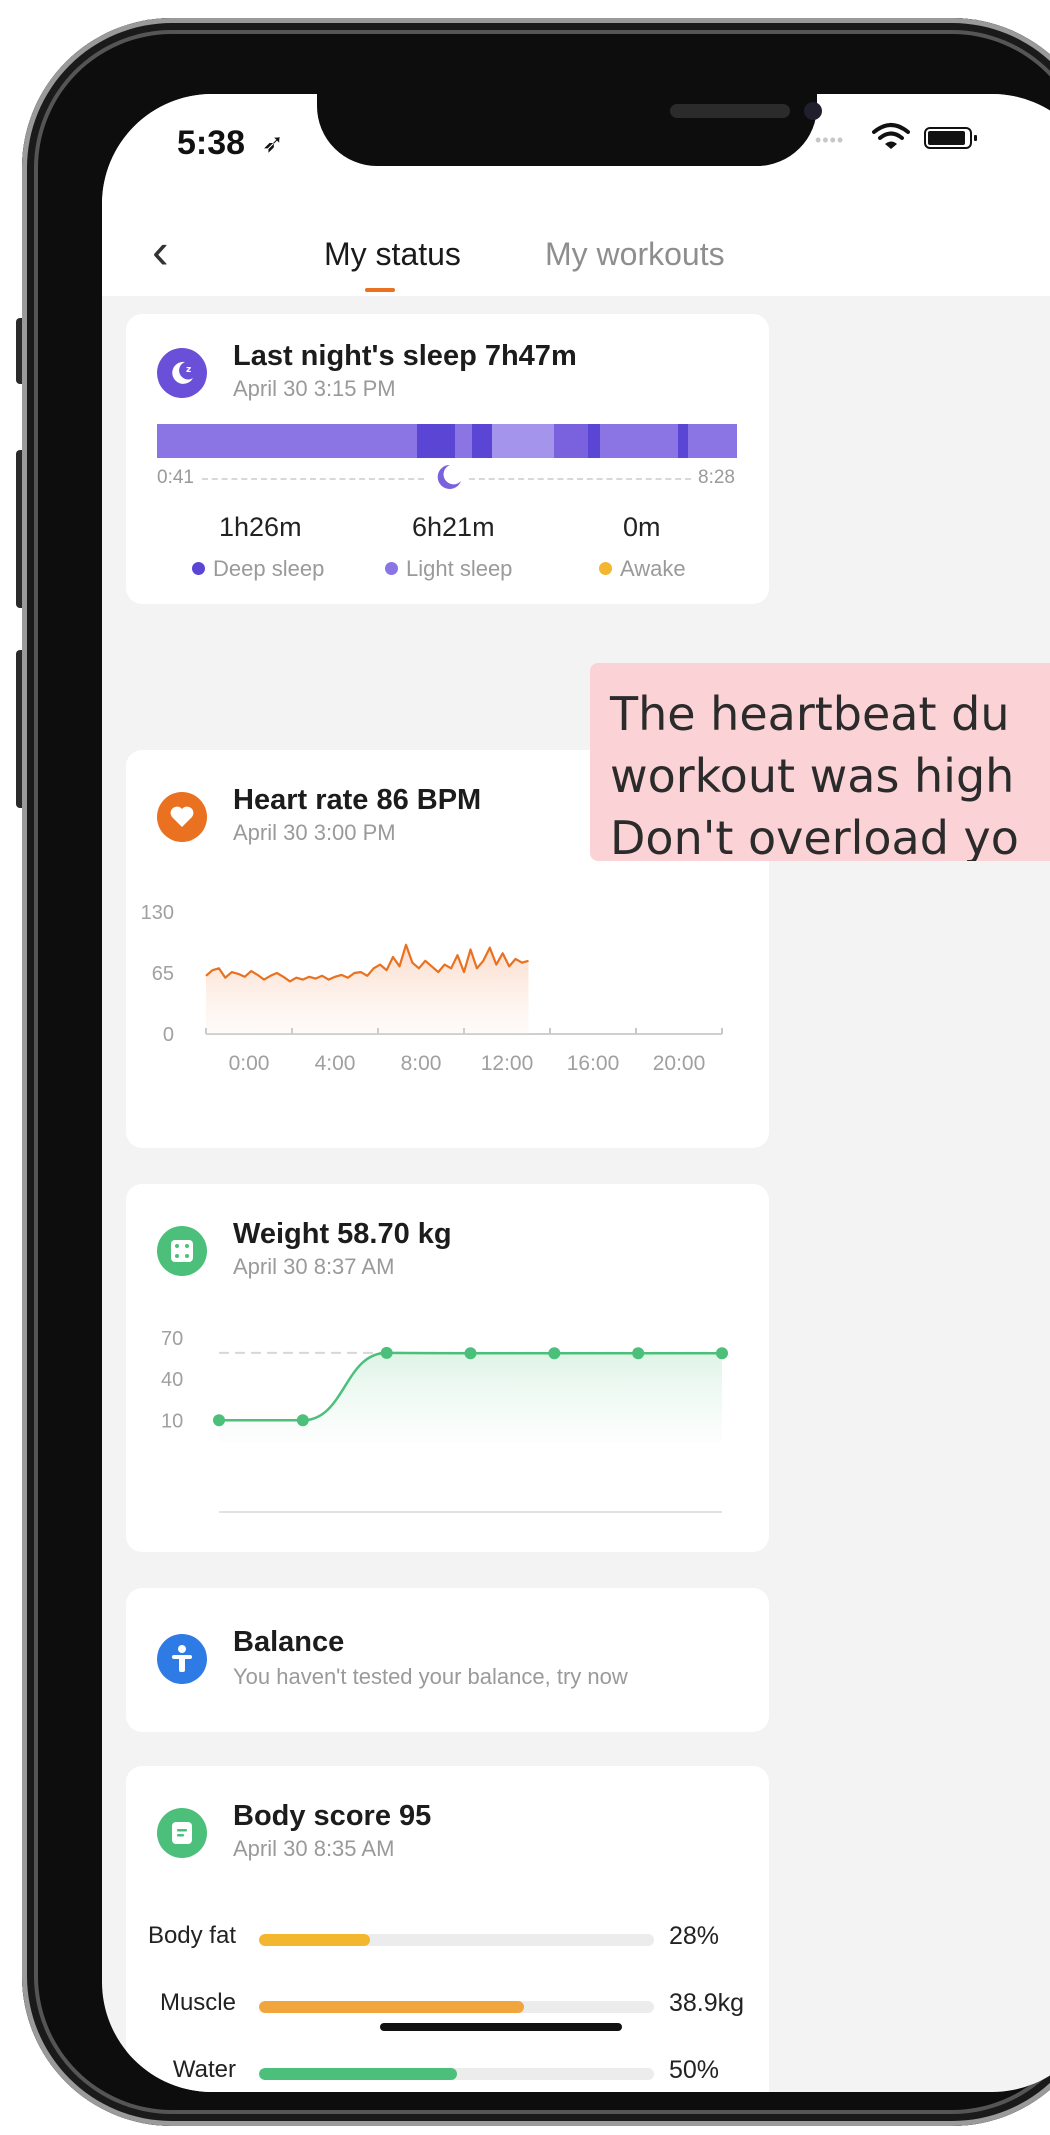 The width and height of the screenshot is (1050, 2135). What do you see at coordinates (357, 800) in the screenshot?
I see `heart-rate-title: Heart rate 86 BPM` at bounding box center [357, 800].